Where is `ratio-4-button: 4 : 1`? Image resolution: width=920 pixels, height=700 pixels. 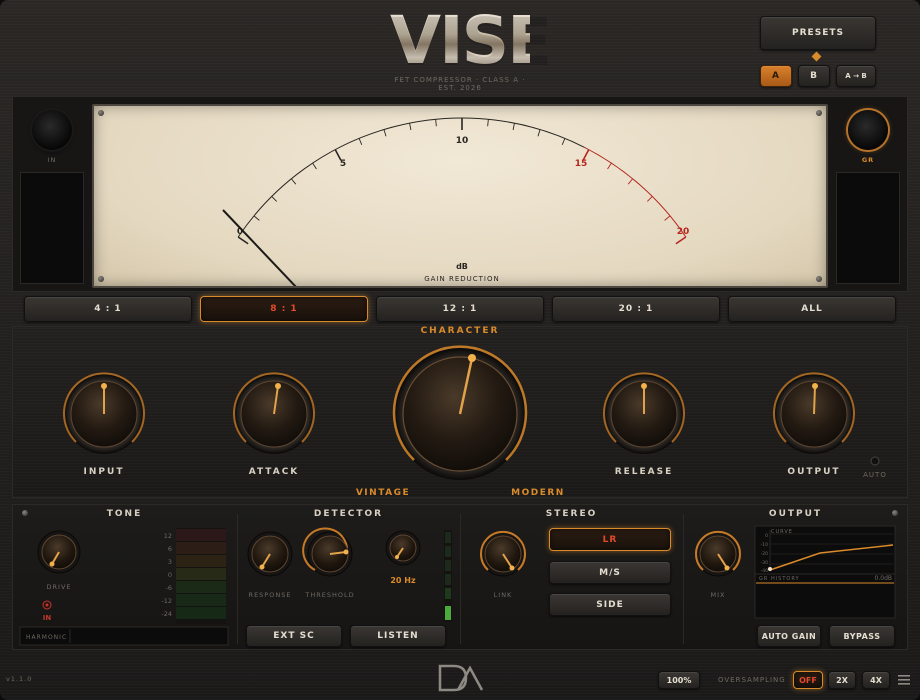
ratio-4-button: 4 : 1 is located at coordinates (108, 309).